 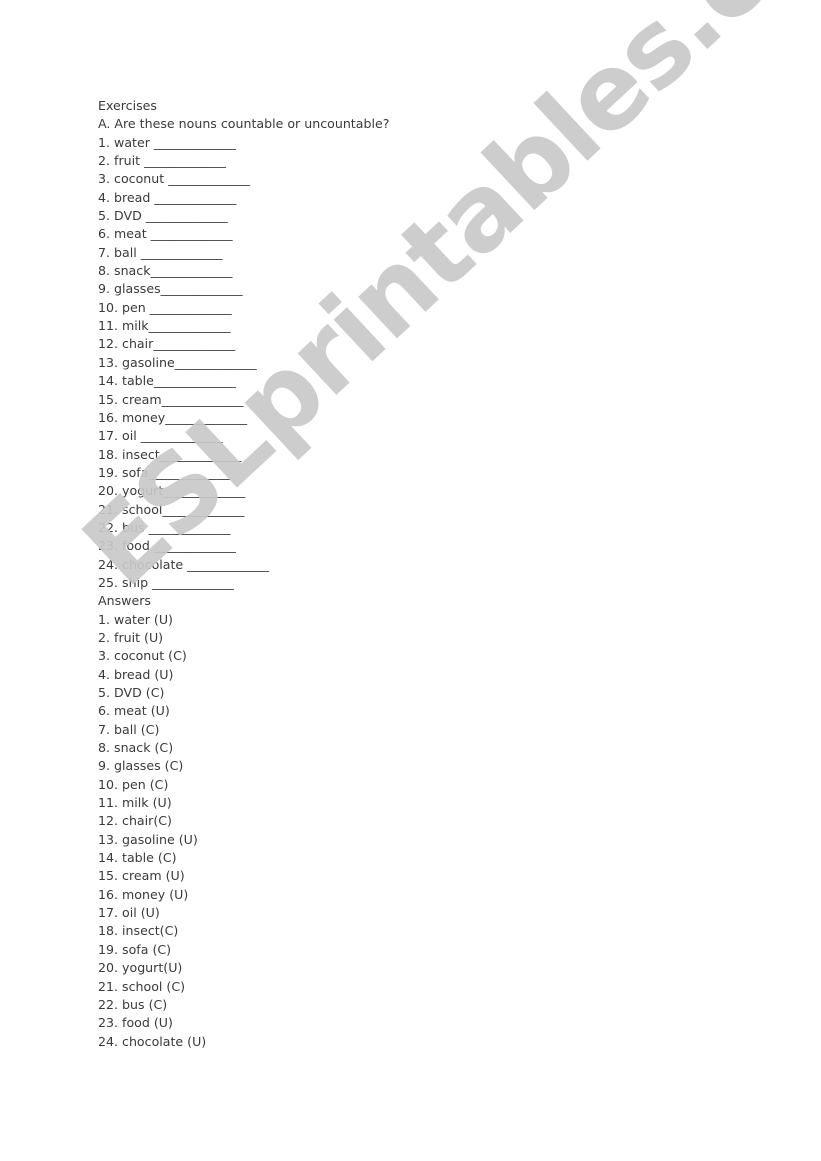 What do you see at coordinates (126, 142) in the screenshot?
I see `exercise-item-text: 1. water` at bounding box center [126, 142].